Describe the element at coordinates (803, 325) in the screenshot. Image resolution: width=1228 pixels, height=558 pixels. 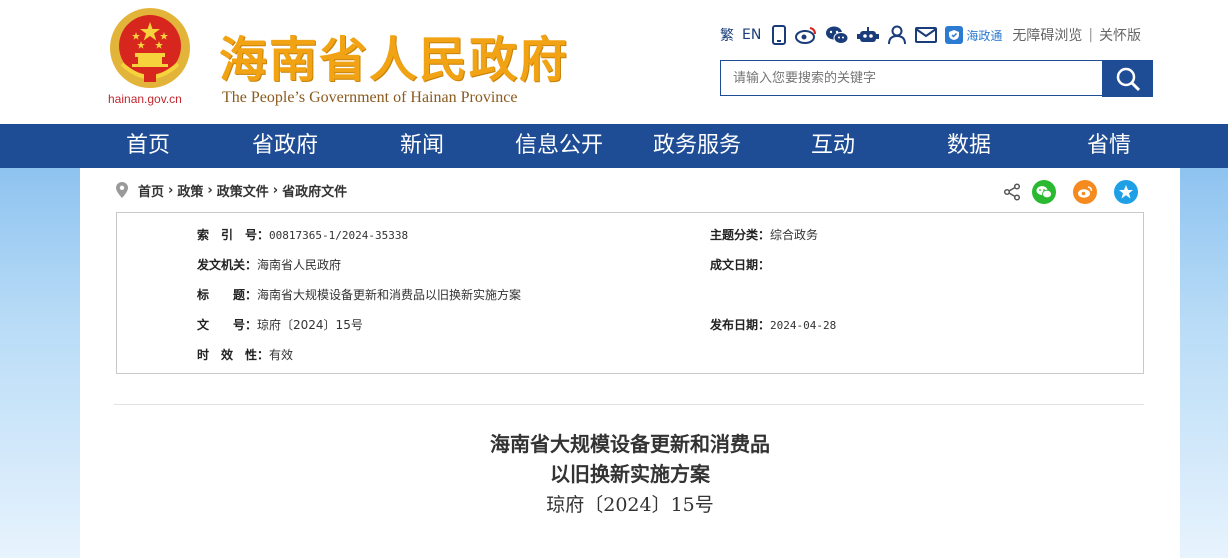
I see `info-publish-date-value: 2024-04-28` at that location.